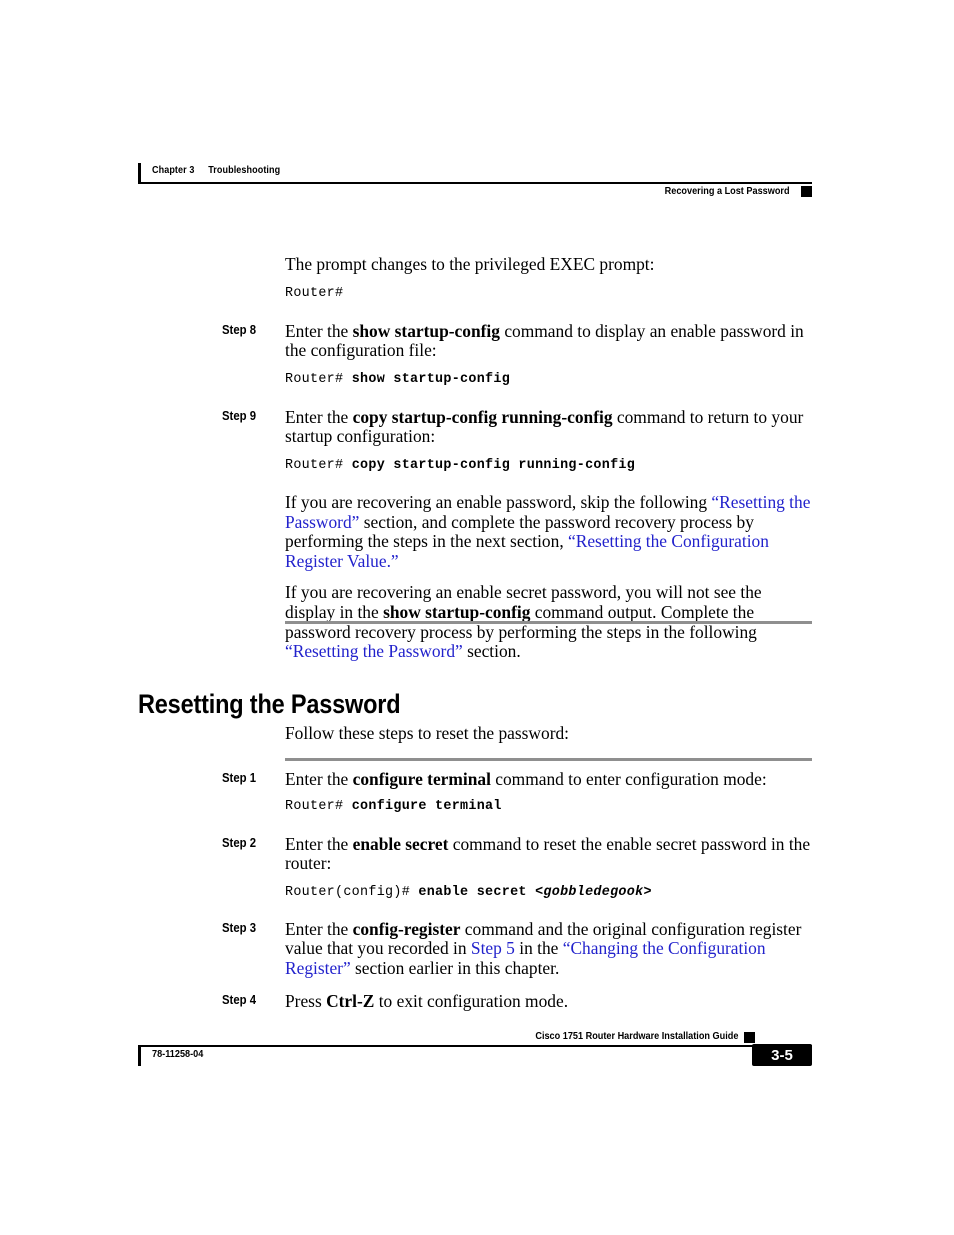  Describe the element at coordinates (471, 1000) in the screenshot. I see `step-4-text-after: to exit configuration mode.` at that location.